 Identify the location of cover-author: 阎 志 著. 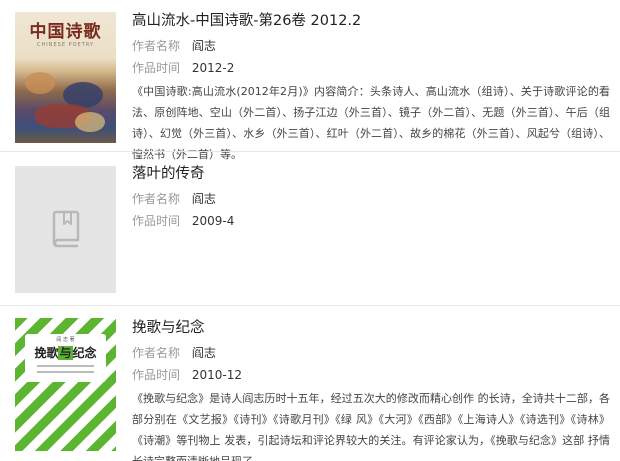
(65, 340).